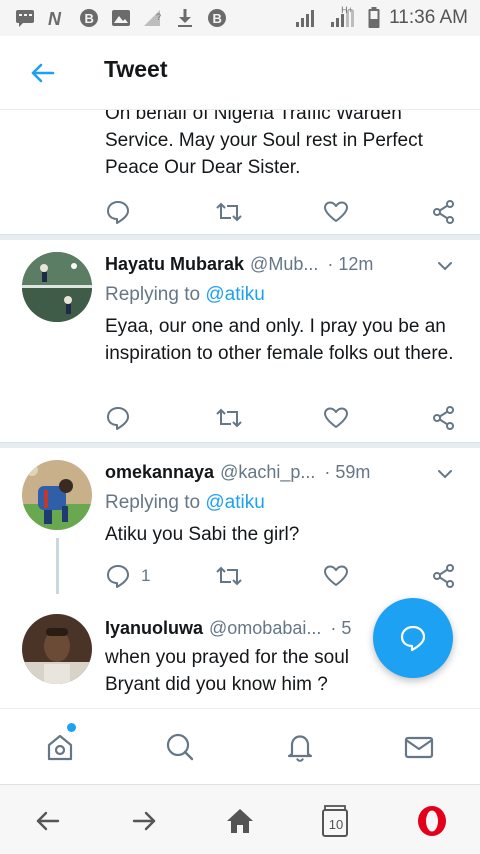 The height and width of the screenshot is (854, 480). Describe the element at coordinates (25, 18) in the screenshot. I see `message-icon` at that location.